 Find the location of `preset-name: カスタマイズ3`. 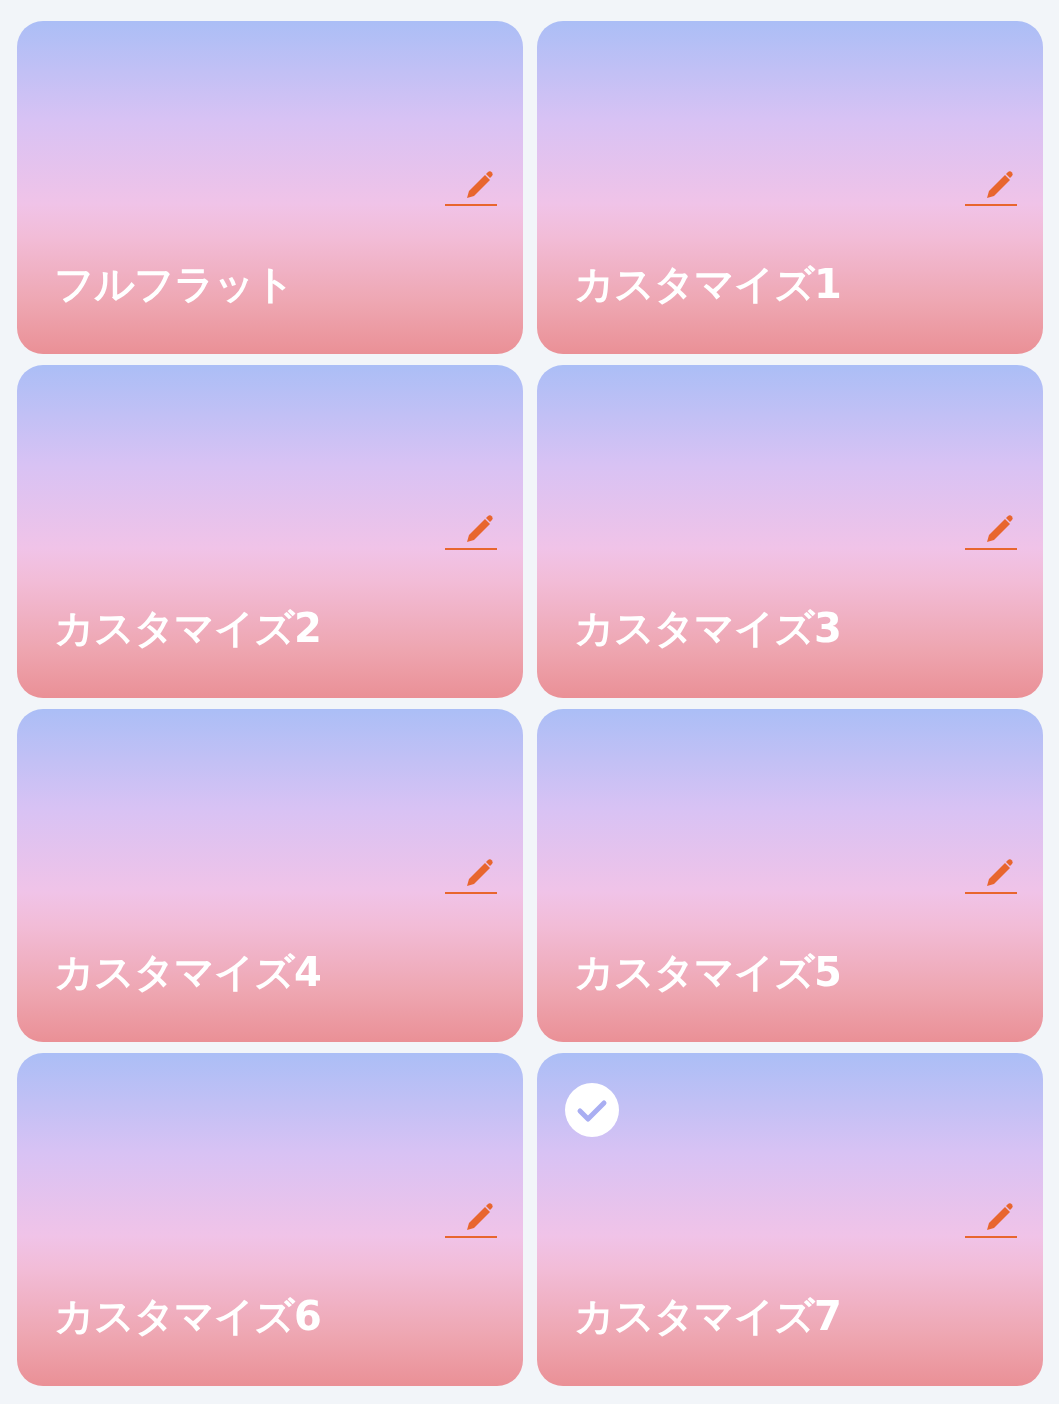

preset-name: カスタマイズ3 is located at coordinates (707, 628).